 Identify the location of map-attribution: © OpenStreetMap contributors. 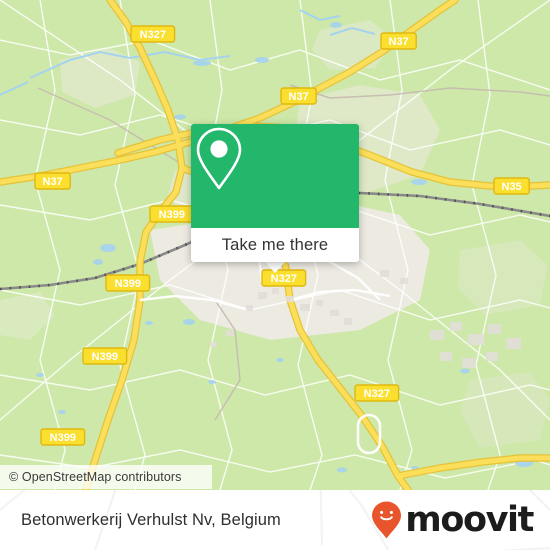
(106, 477).